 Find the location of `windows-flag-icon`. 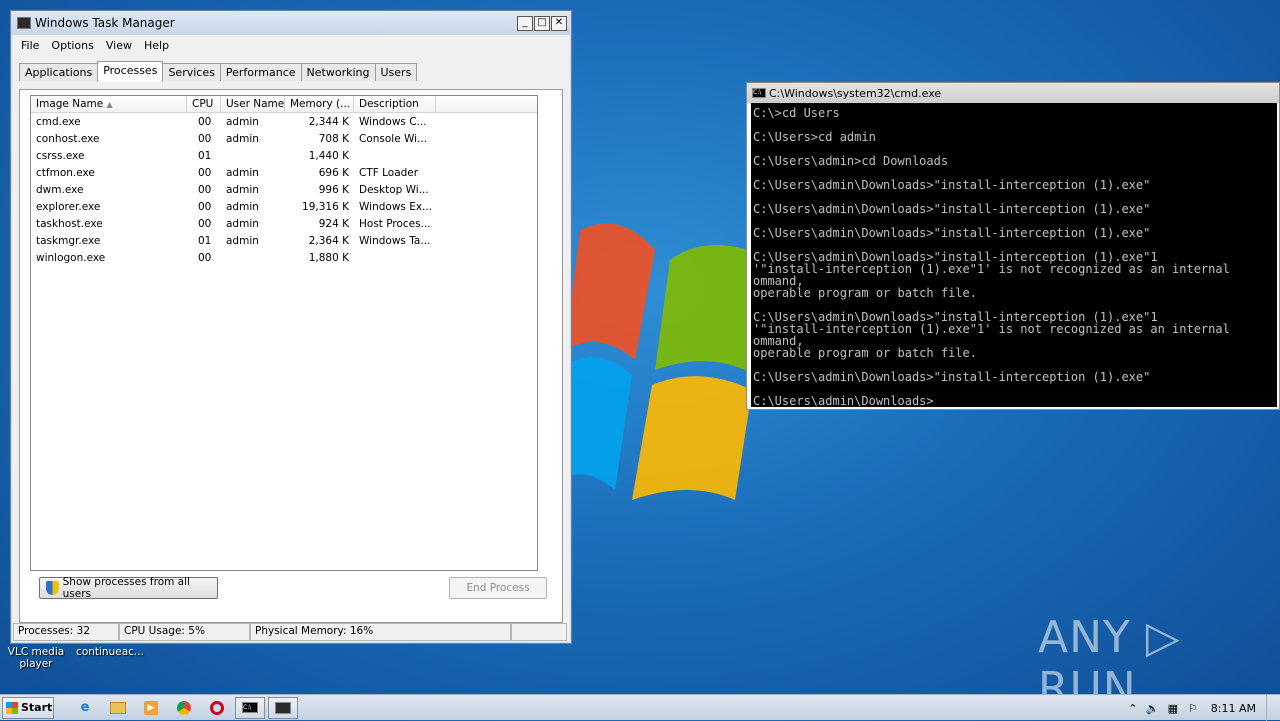

windows-flag-icon is located at coordinates (12, 707).